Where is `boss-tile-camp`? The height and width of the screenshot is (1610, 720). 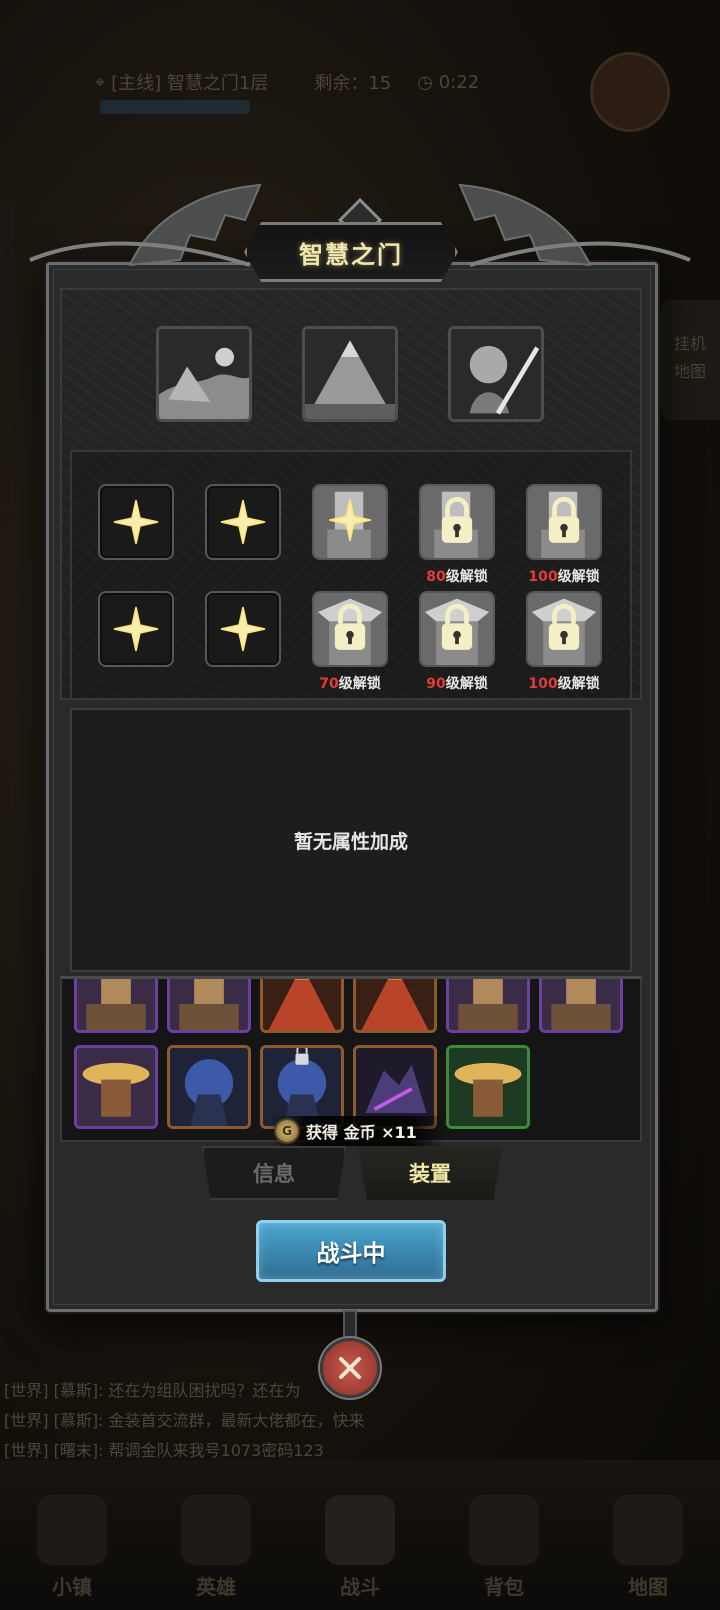 boss-tile-camp is located at coordinates (204, 374).